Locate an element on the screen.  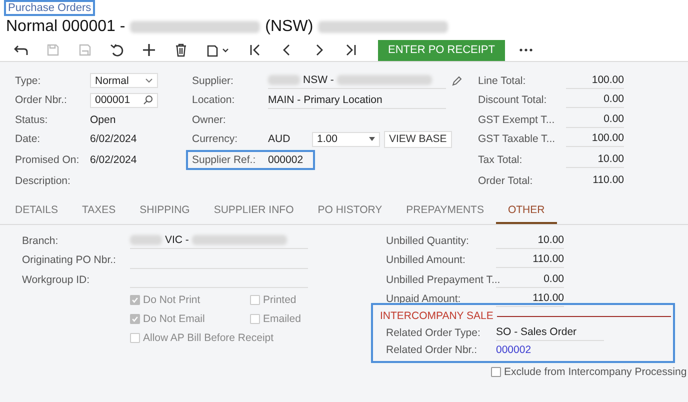
checkbox-label: Do Not Print is located at coordinates (171, 300).